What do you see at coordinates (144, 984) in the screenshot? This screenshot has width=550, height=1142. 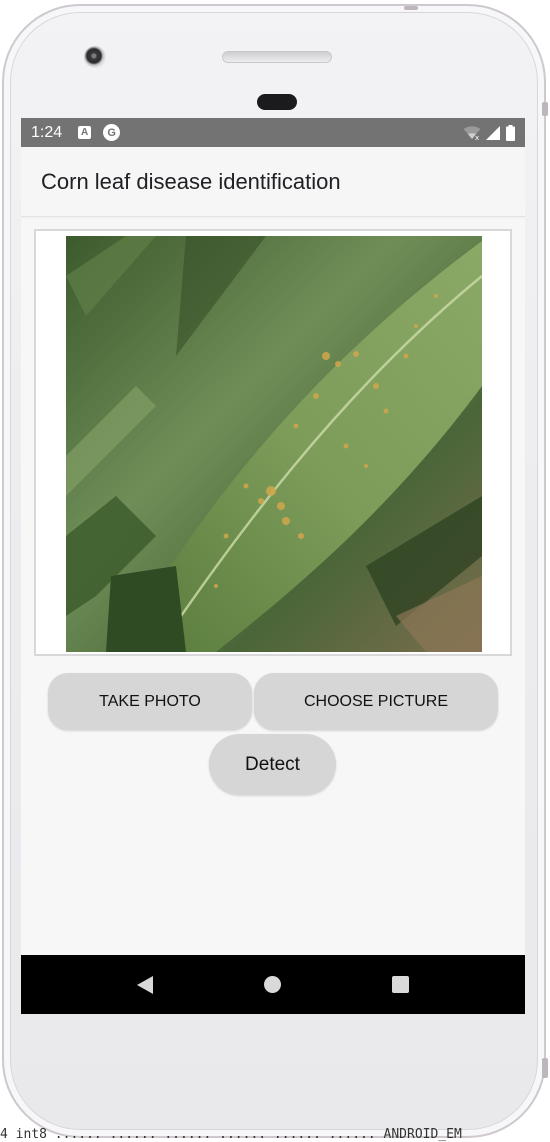 I see `back-icon` at bounding box center [144, 984].